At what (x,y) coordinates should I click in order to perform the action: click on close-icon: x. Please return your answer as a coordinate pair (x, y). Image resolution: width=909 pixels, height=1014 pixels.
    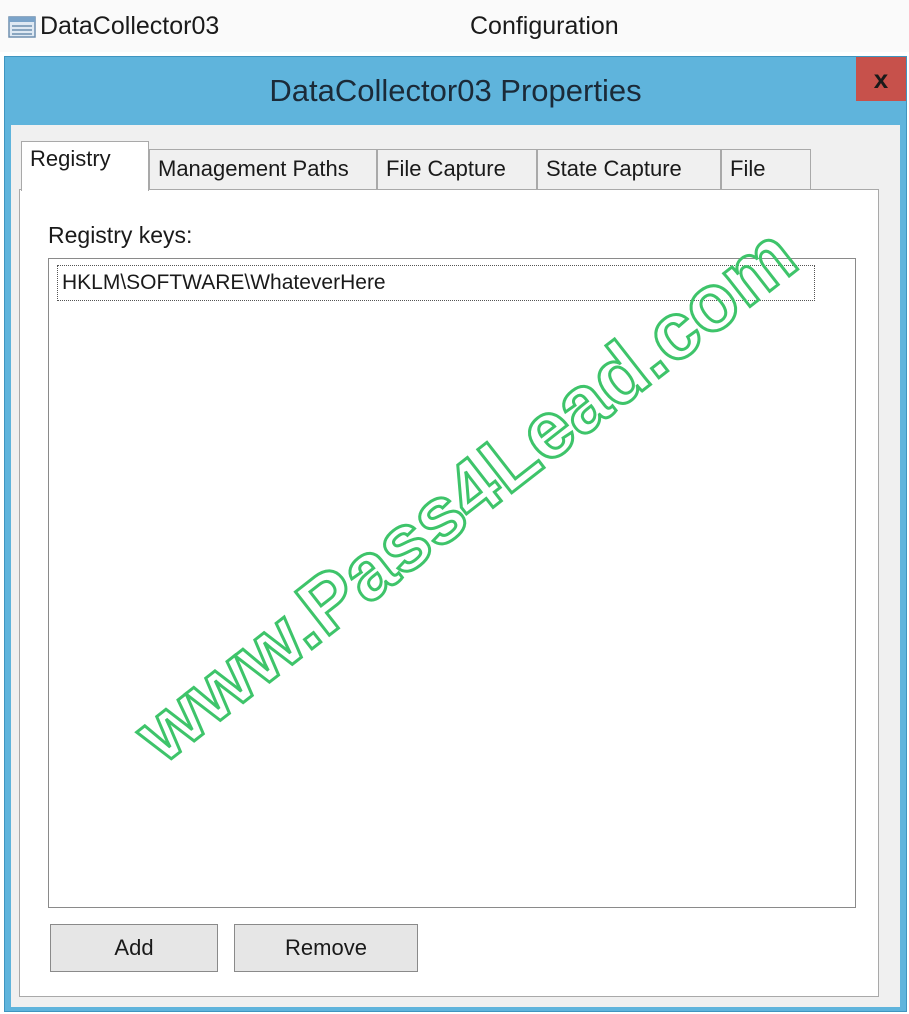
    Looking at the image, I should click on (881, 79).